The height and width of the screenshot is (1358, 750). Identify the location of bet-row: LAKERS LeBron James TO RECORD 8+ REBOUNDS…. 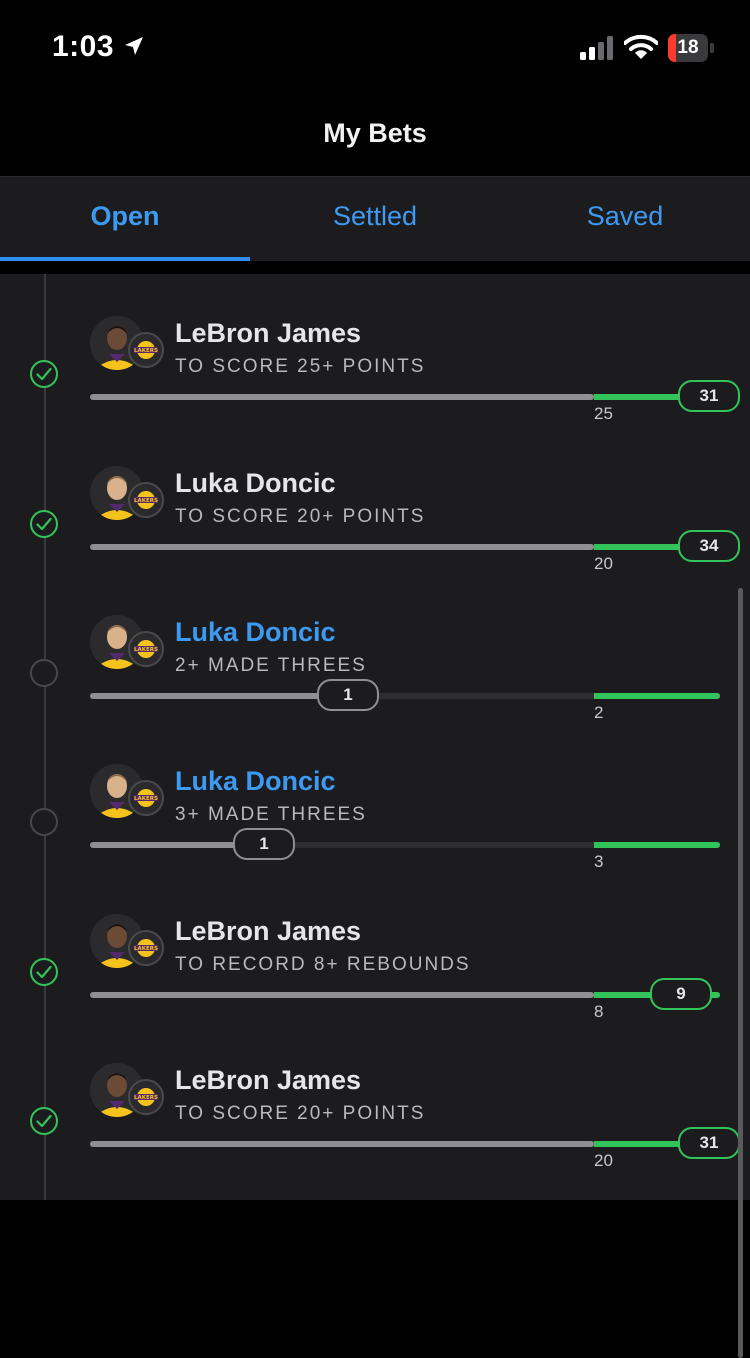
(375, 947).